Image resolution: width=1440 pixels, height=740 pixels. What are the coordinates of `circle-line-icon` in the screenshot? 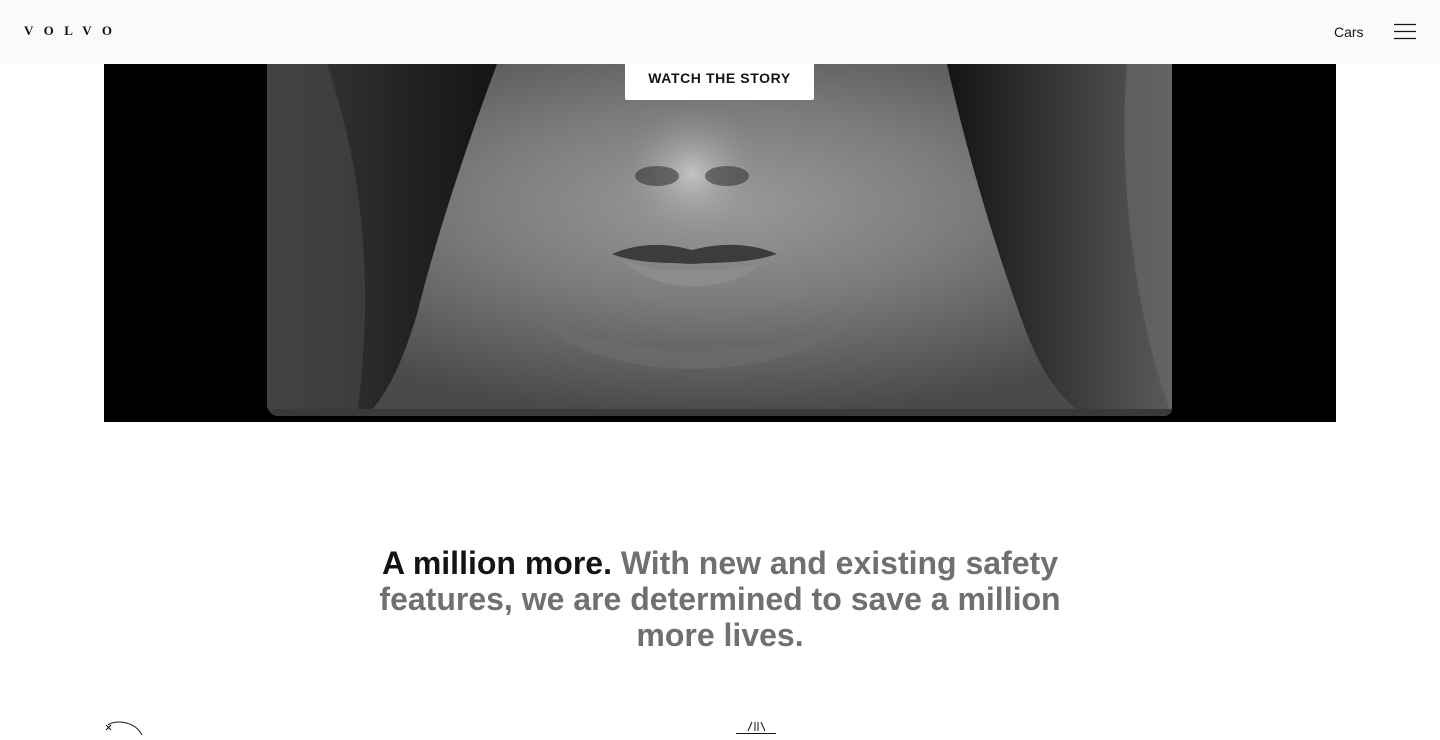 It's located at (124, 727).